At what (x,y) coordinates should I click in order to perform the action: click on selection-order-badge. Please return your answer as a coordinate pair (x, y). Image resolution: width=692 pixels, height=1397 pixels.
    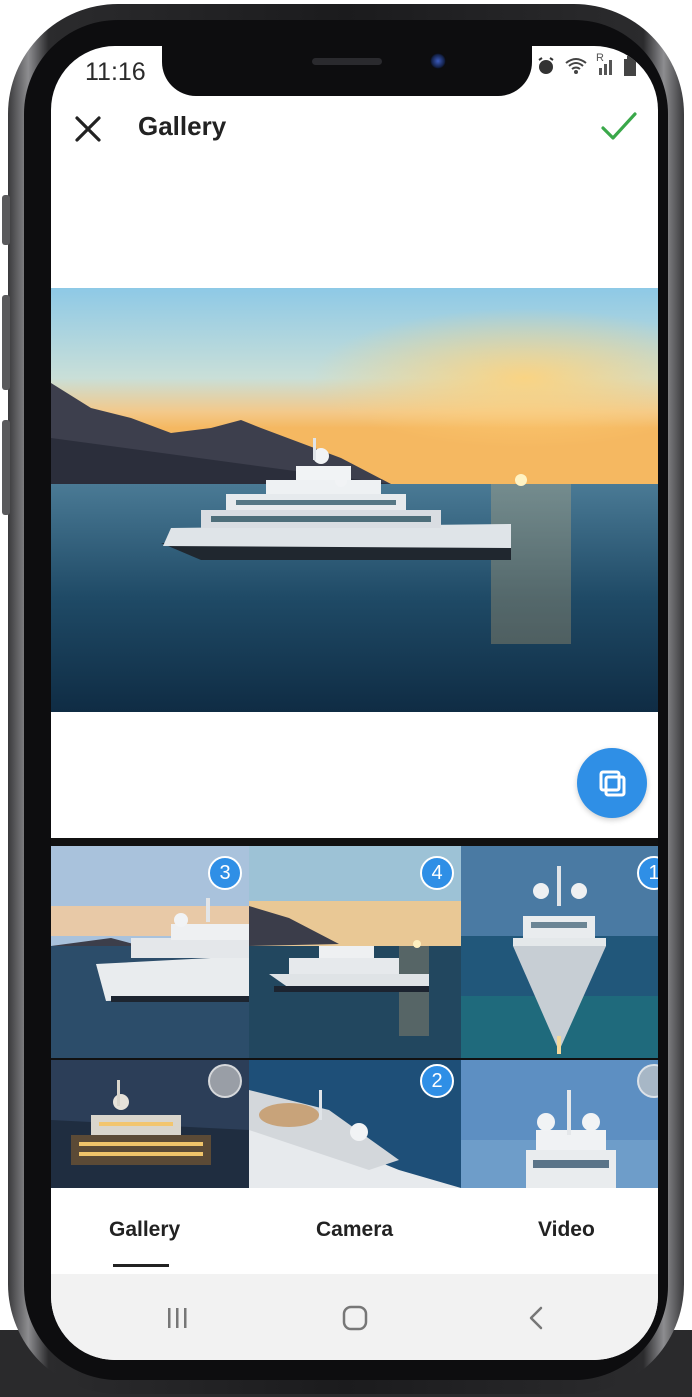
    Looking at the image, I should click on (225, 1081).